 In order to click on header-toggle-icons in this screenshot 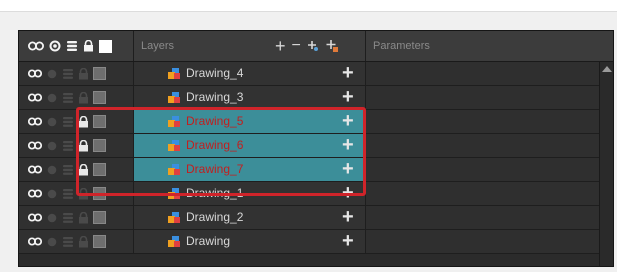, I will do `click(76, 46)`.